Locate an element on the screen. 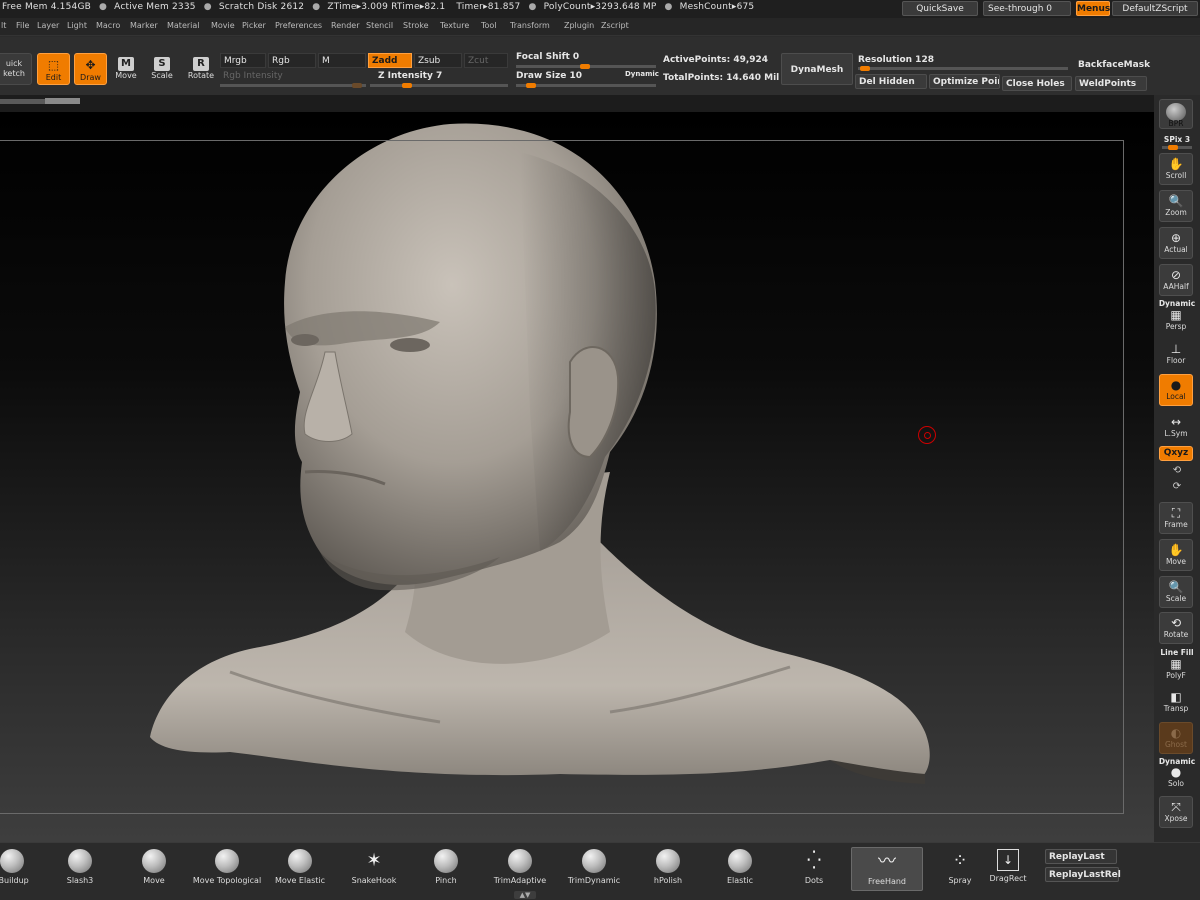 The height and width of the screenshot is (900, 1200). spix-slider is located at coordinates (1177, 147).